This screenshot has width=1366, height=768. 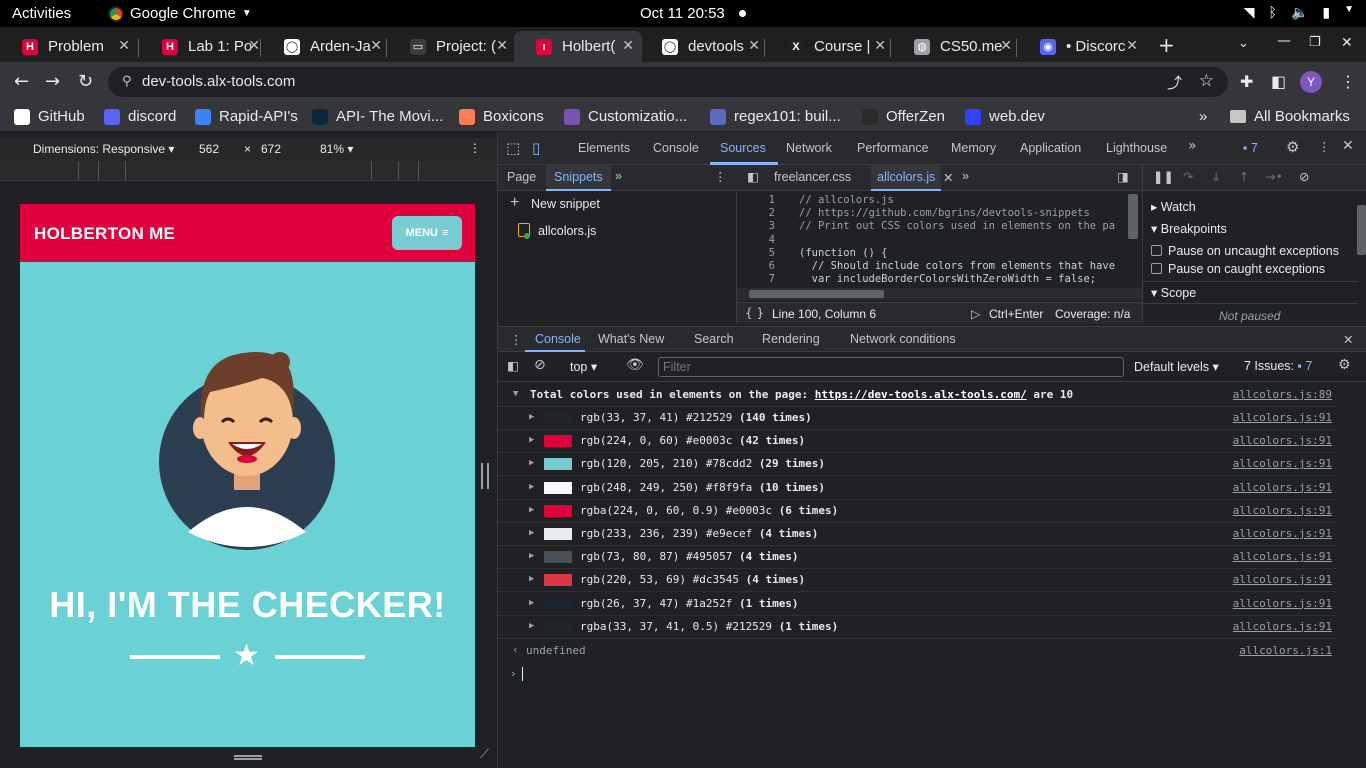 I want to click on tab-snippets: Snippets, so click(x=578, y=178).